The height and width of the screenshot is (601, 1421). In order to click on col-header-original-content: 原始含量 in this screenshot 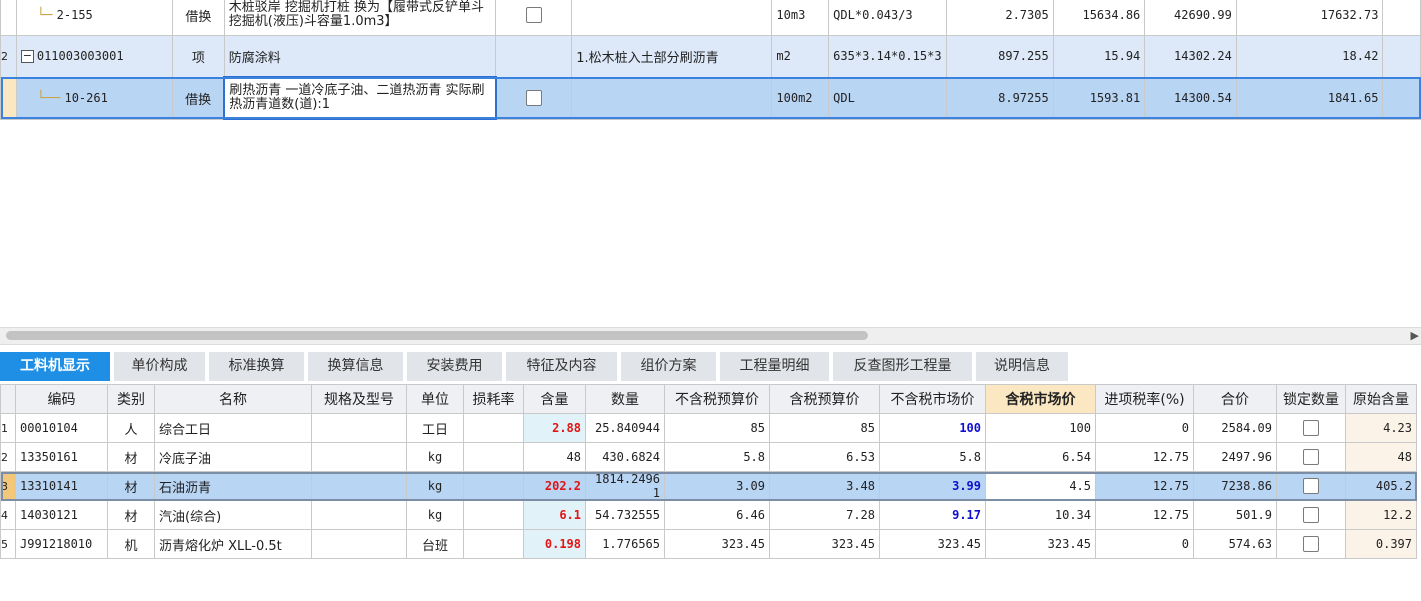, I will do `click(1381, 399)`.